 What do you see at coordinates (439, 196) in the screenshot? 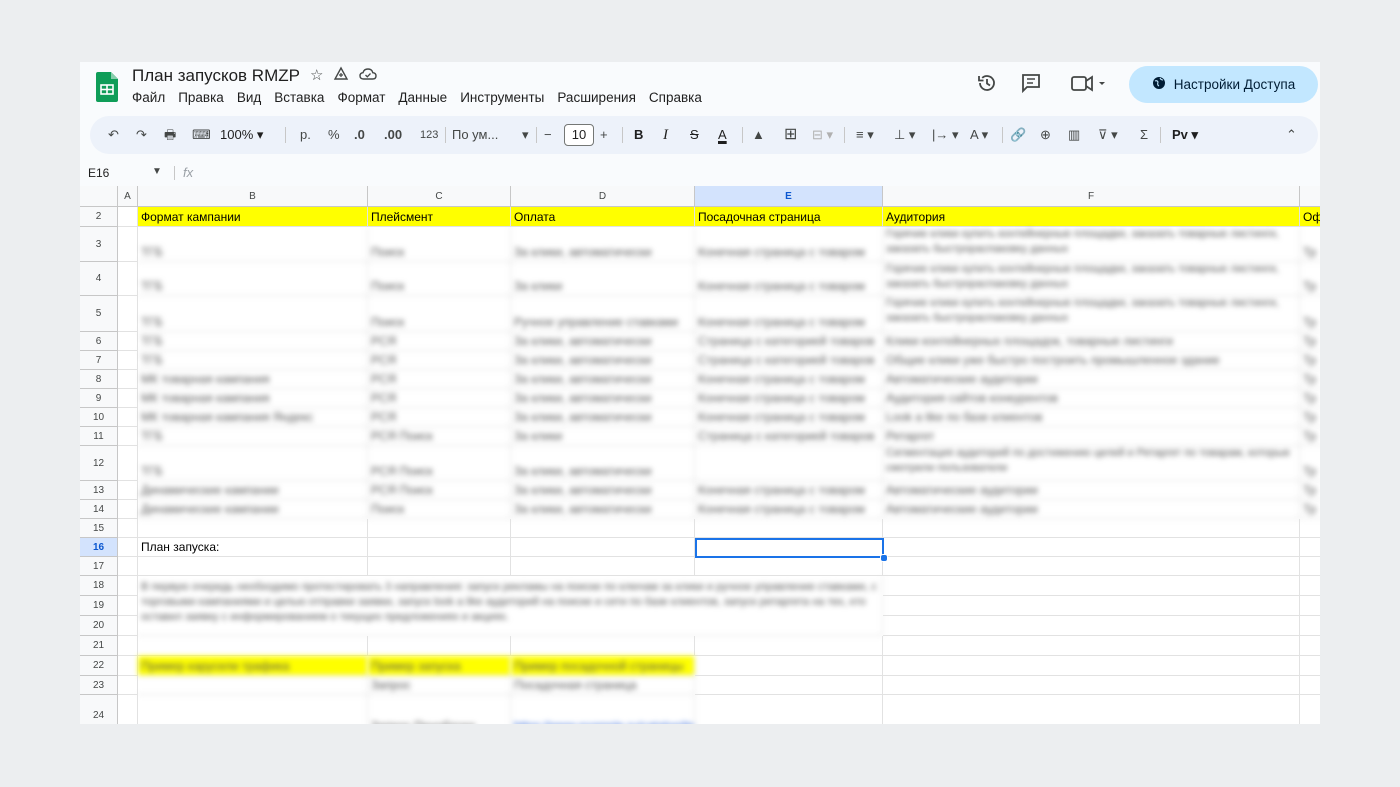
I see `column-header-c: C` at bounding box center [439, 196].